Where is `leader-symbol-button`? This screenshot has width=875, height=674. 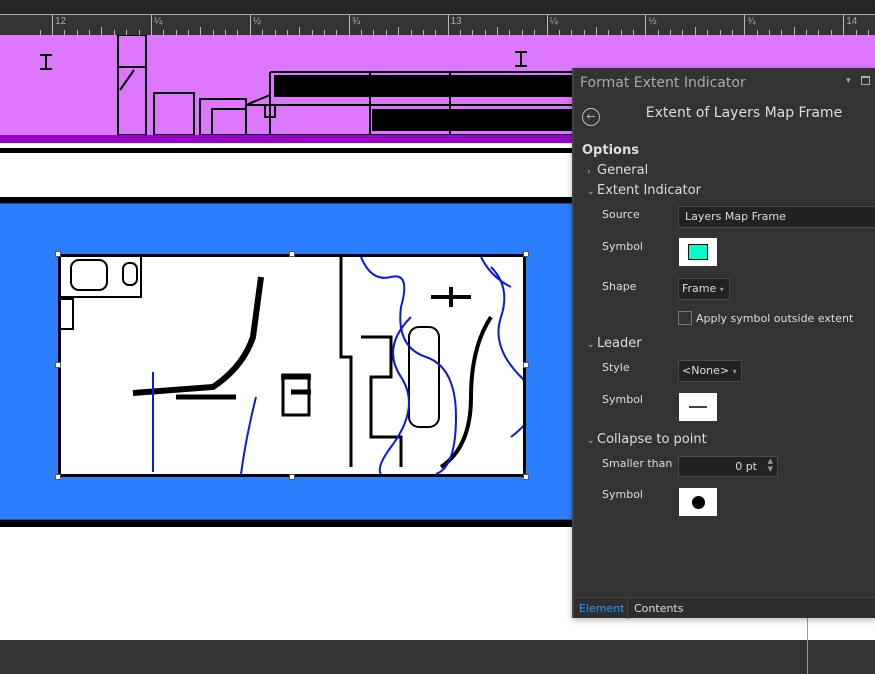
leader-symbol-button is located at coordinates (698, 407).